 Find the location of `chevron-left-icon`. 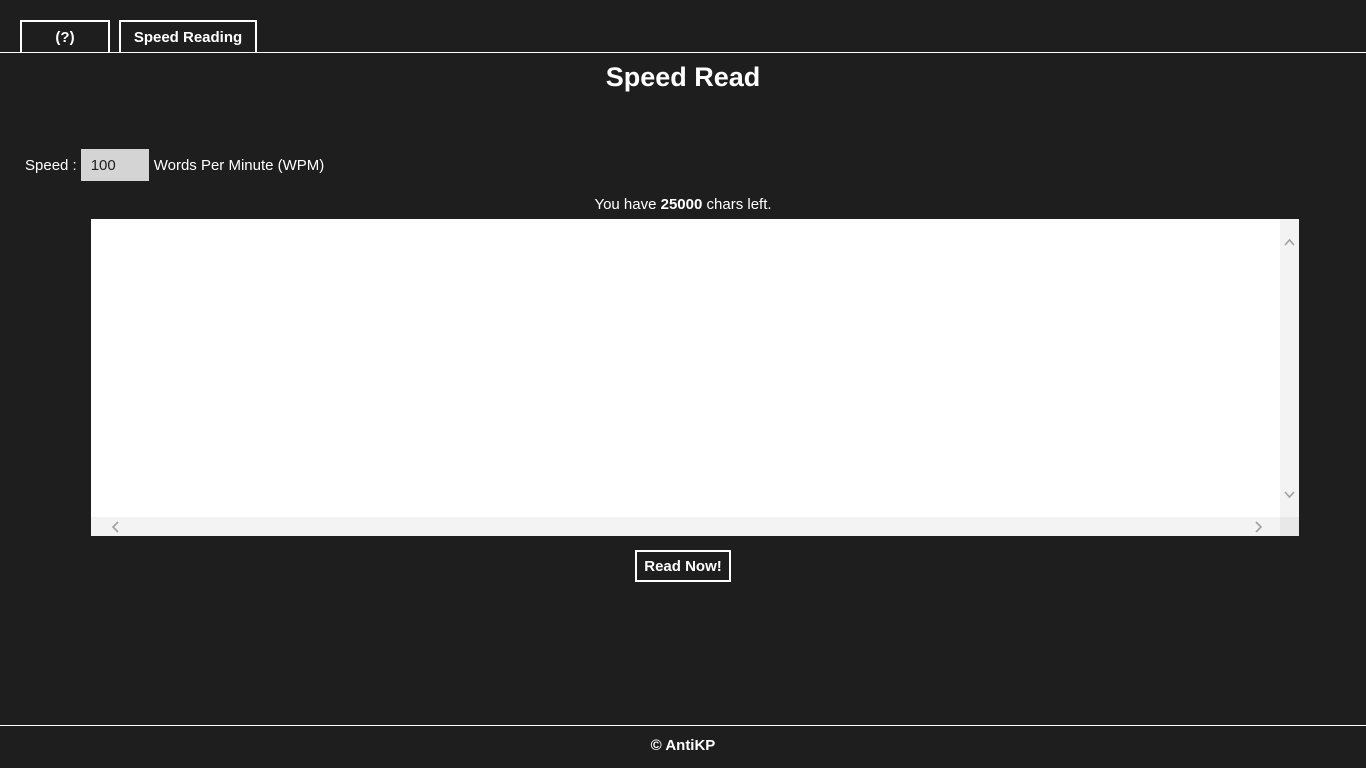

chevron-left-icon is located at coordinates (114, 526).